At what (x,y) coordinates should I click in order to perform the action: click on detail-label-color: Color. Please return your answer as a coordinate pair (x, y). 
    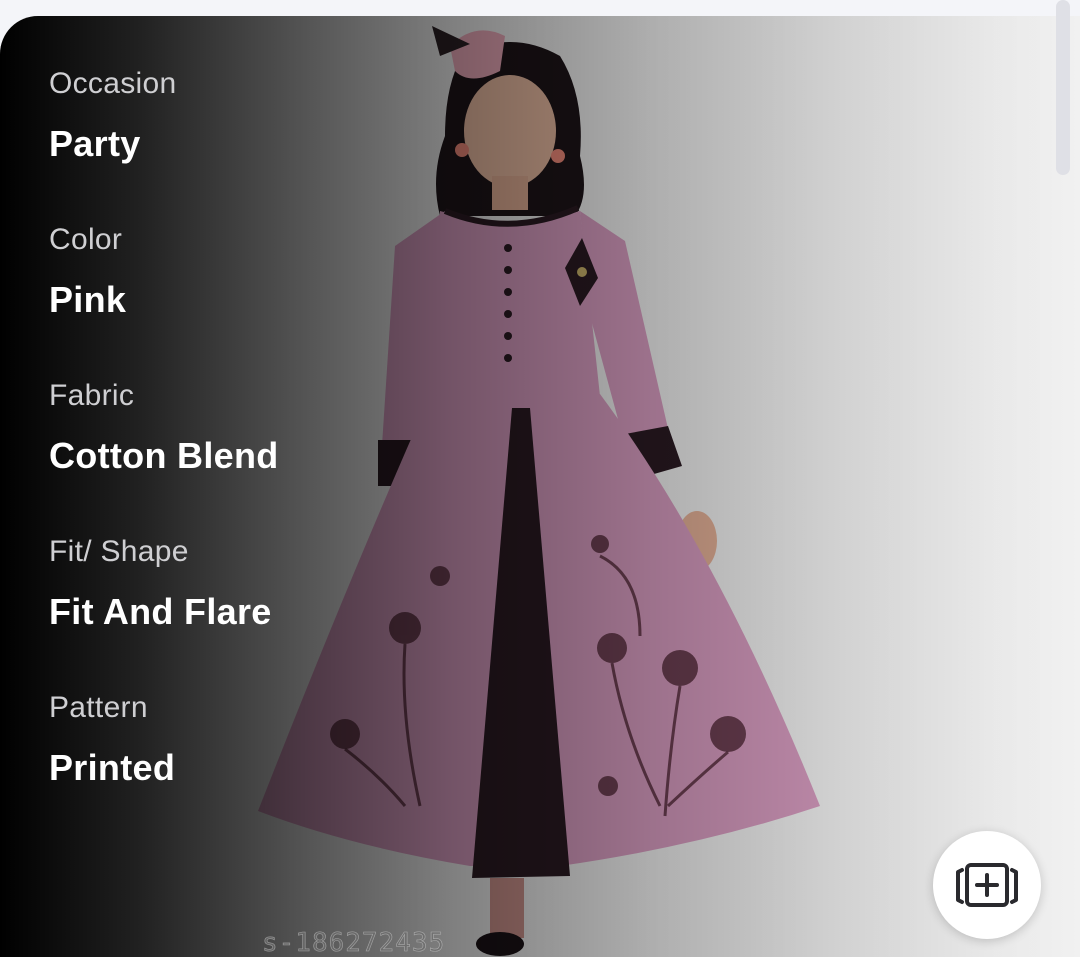
    Looking at the image, I should click on (86, 239).